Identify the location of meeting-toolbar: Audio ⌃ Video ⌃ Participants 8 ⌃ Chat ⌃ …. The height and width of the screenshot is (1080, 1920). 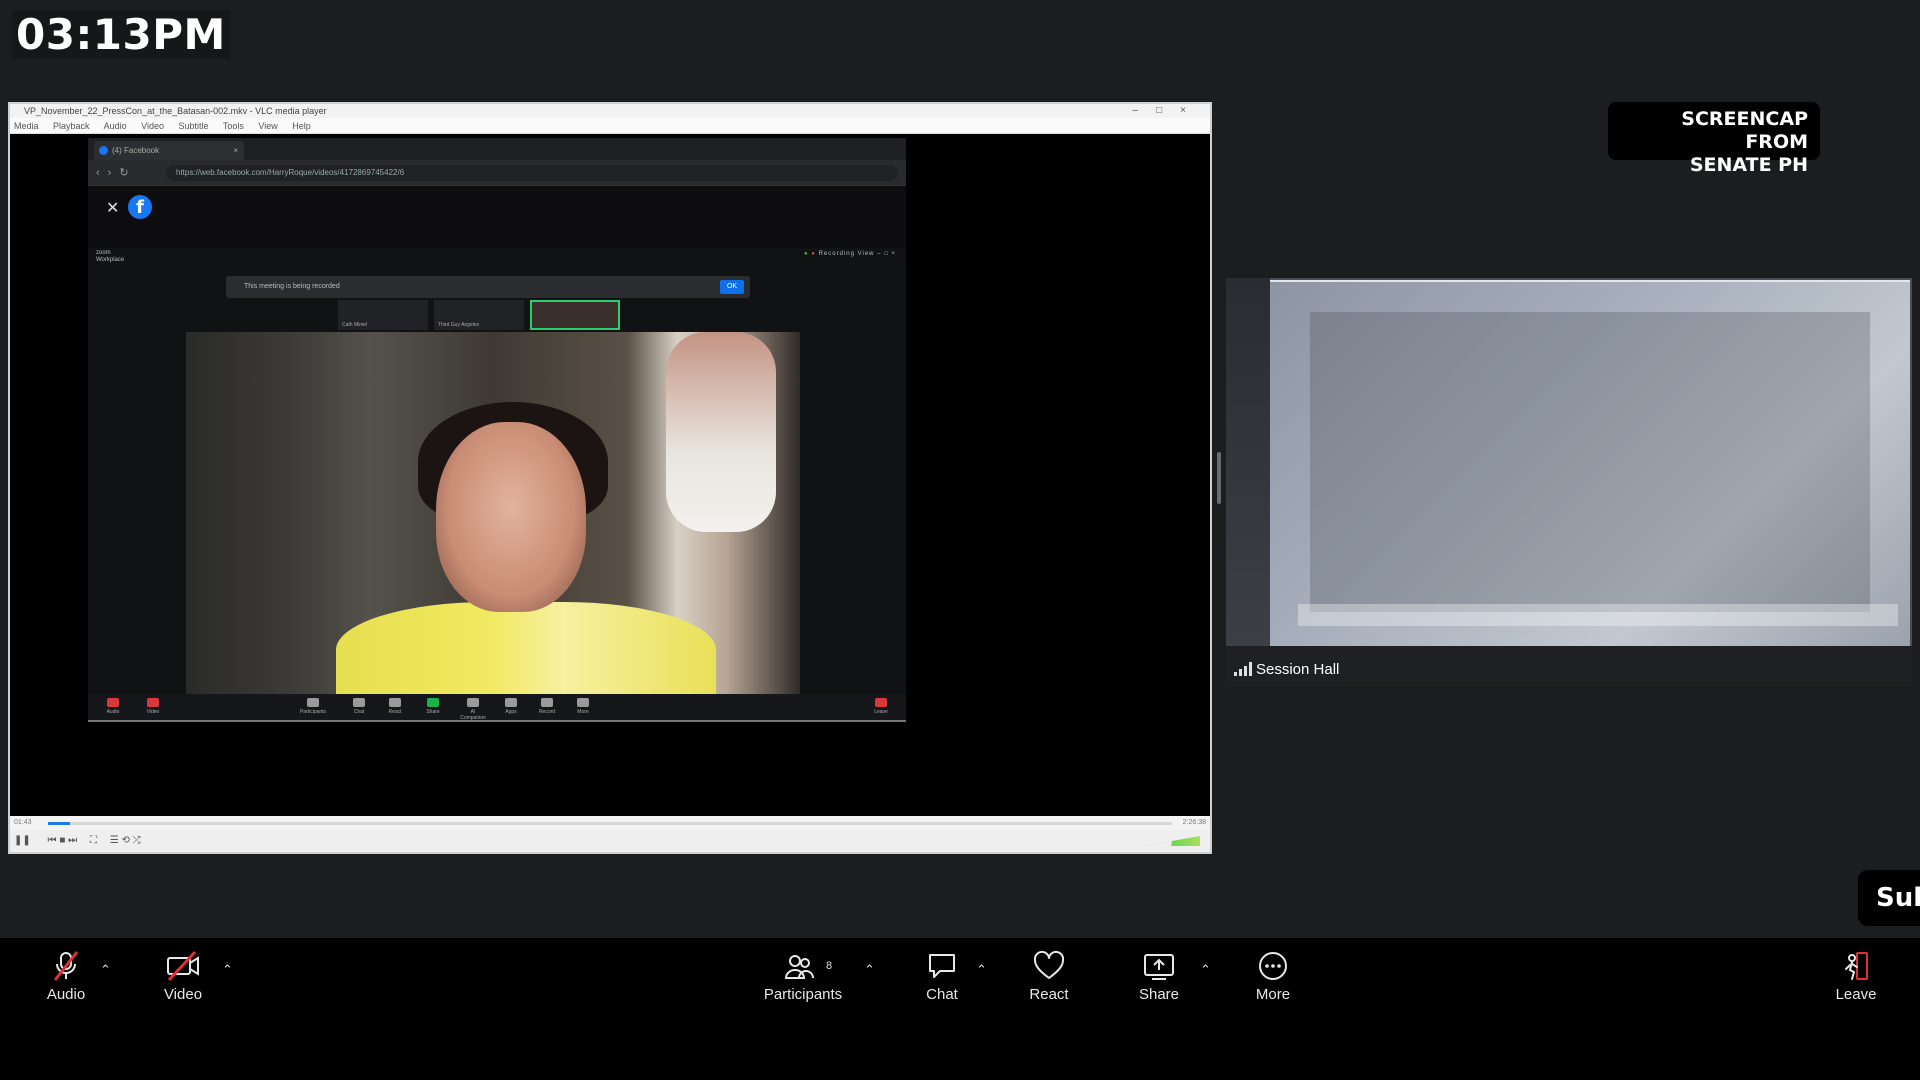
(960, 1009).